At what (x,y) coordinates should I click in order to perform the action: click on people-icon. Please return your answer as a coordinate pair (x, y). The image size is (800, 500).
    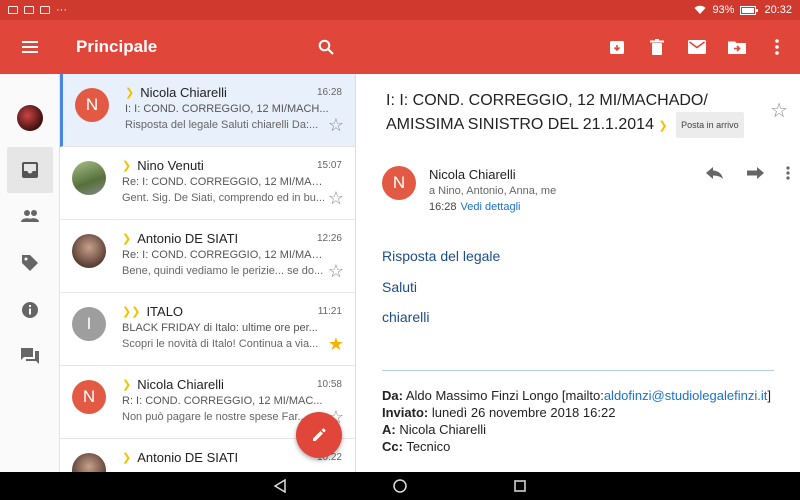
    Looking at the image, I should click on (30, 216).